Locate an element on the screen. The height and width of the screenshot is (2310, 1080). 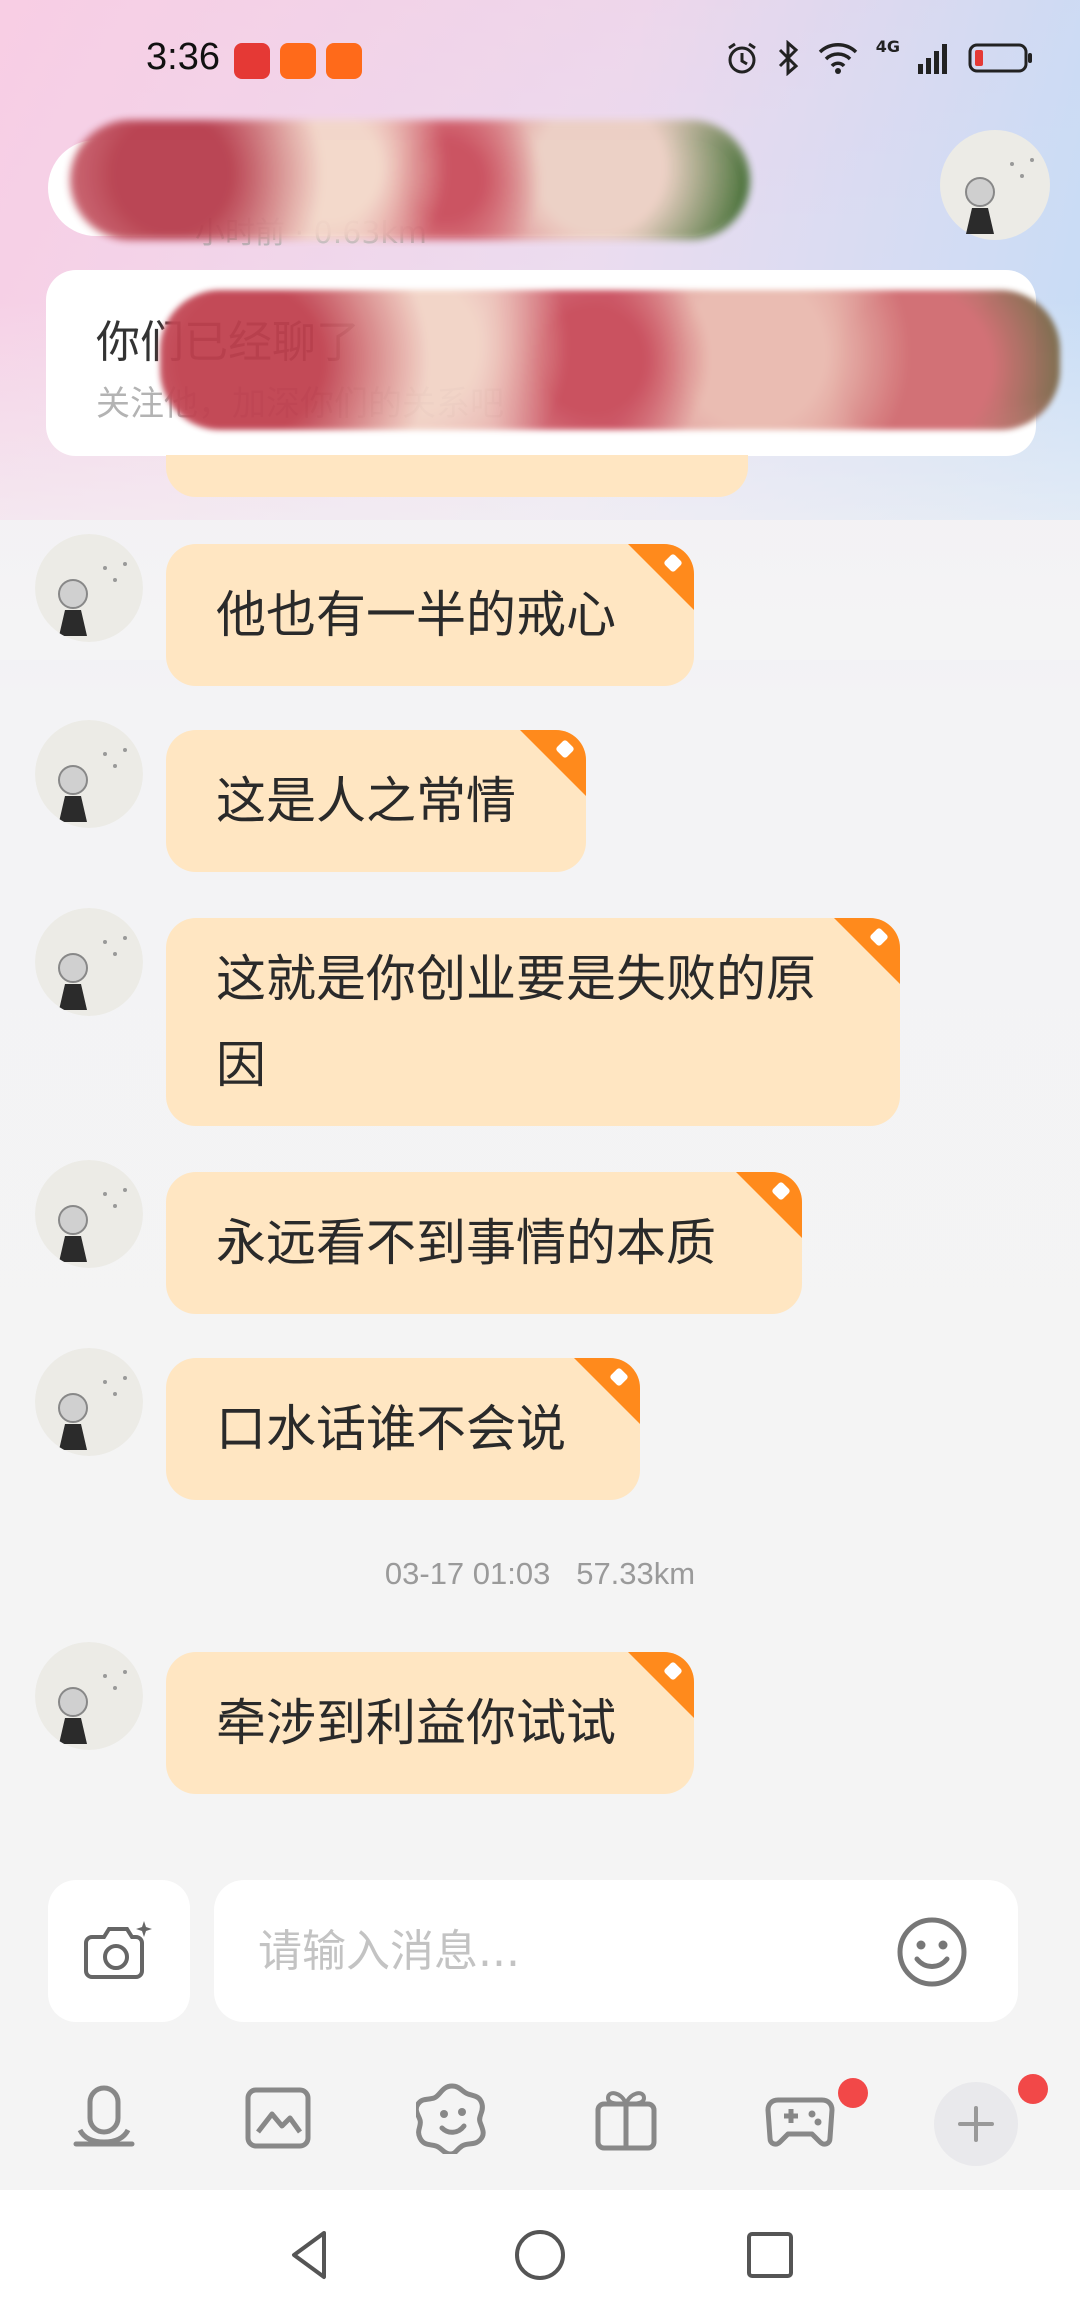
message-timestamp: 03-17 01:03 57.33km is located at coordinates (540, 1573).